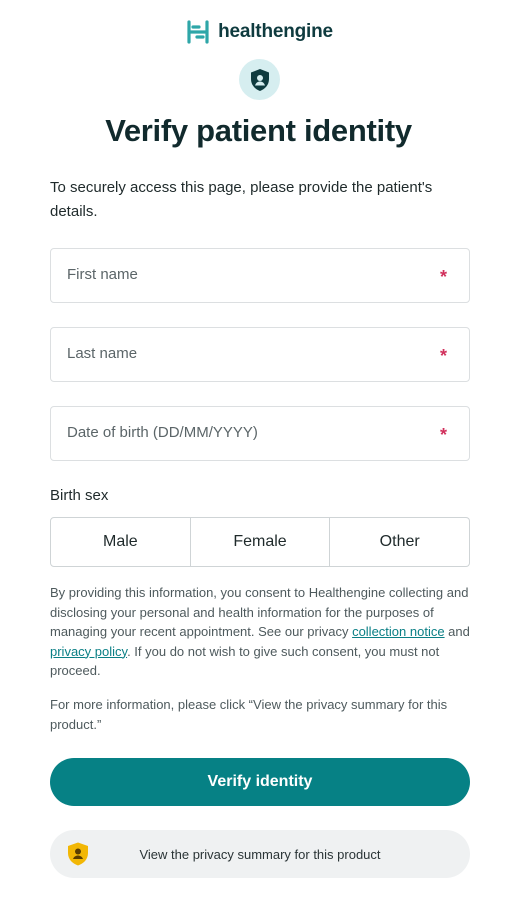 The height and width of the screenshot is (909, 517). What do you see at coordinates (258, 130) in the screenshot?
I see `page-title: Verify patient identity` at bounding box center [258, 130].